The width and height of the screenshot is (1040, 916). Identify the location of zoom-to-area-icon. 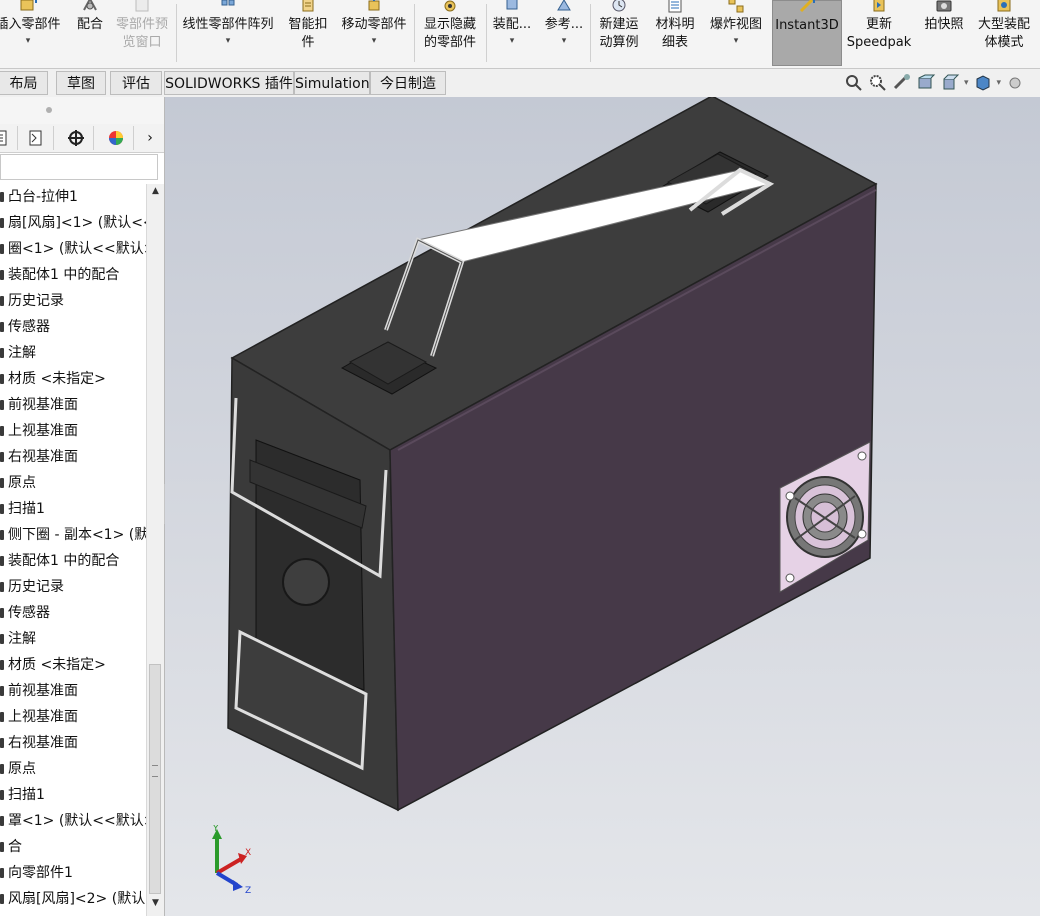
(878, 83).